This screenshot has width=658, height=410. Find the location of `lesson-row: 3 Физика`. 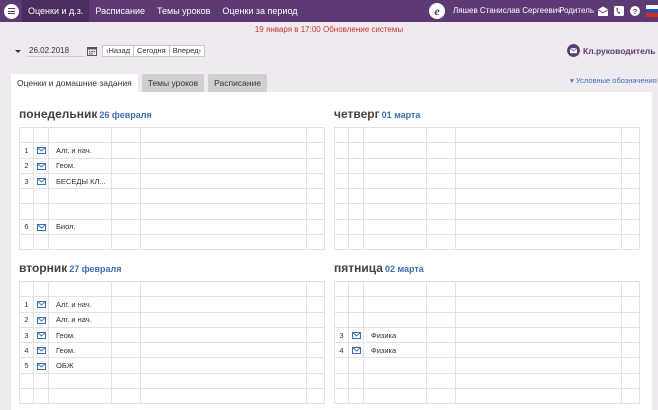

lesson-row: 3 Физика is located at coordinates (487, 335).